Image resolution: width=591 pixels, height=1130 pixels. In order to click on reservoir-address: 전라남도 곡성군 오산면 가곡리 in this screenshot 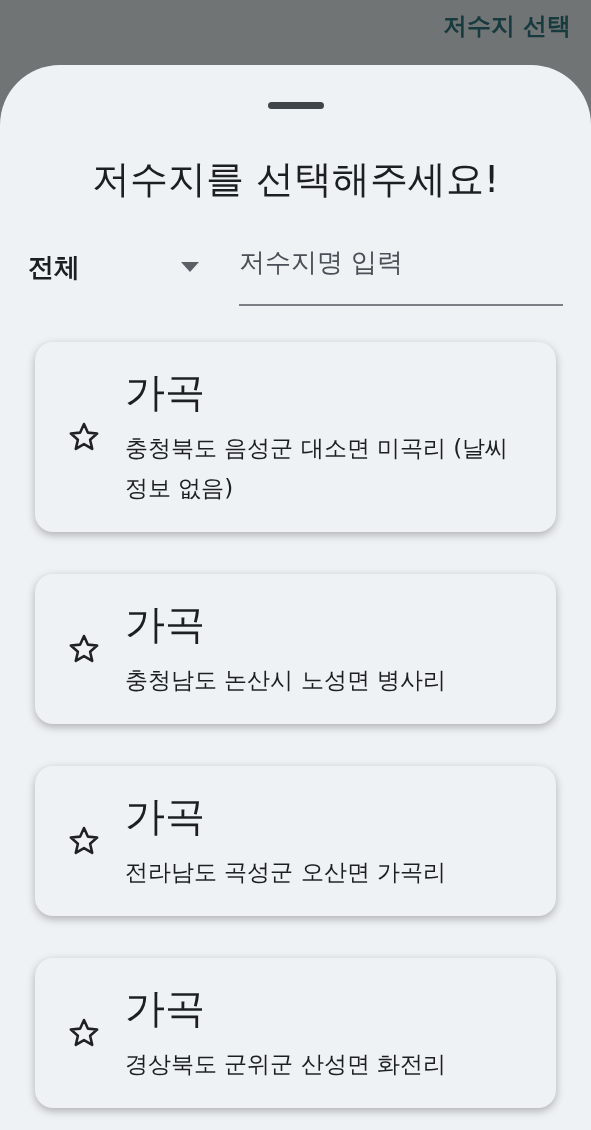, I will do `click(285, 872)`.